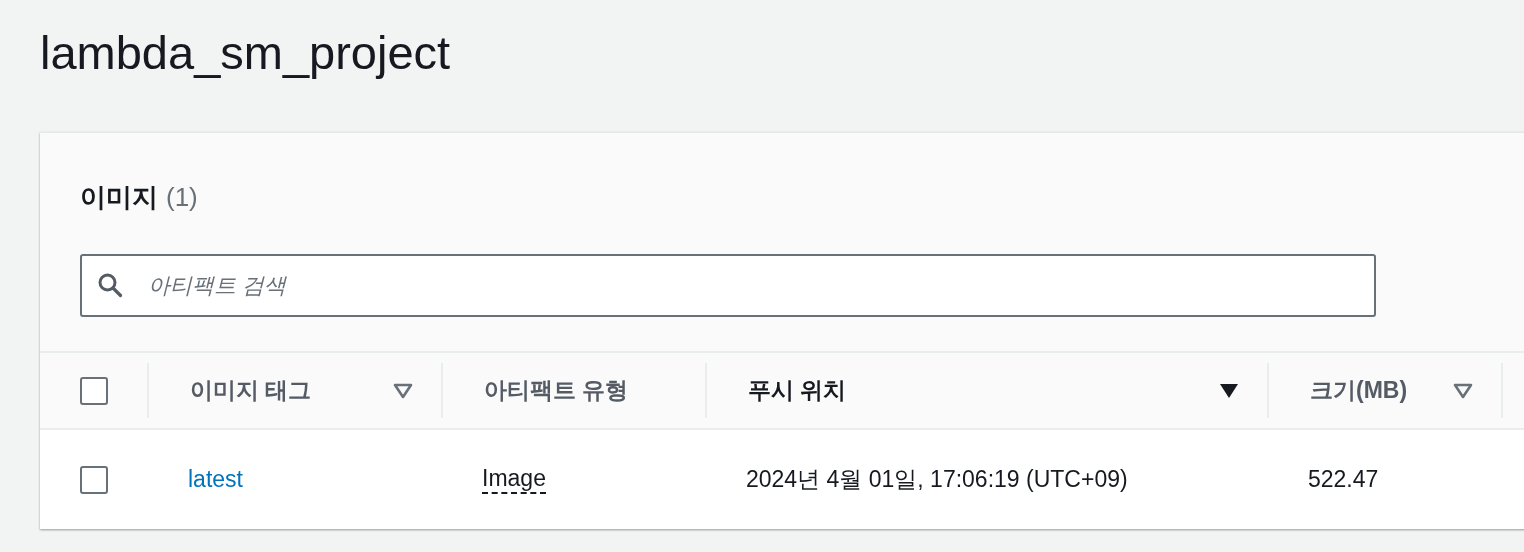 The image size is (1524, 552). I want to click on table-cell-text: 2024년 4월 01일, 17:06:19 (UTC+09), so click(937, 479).